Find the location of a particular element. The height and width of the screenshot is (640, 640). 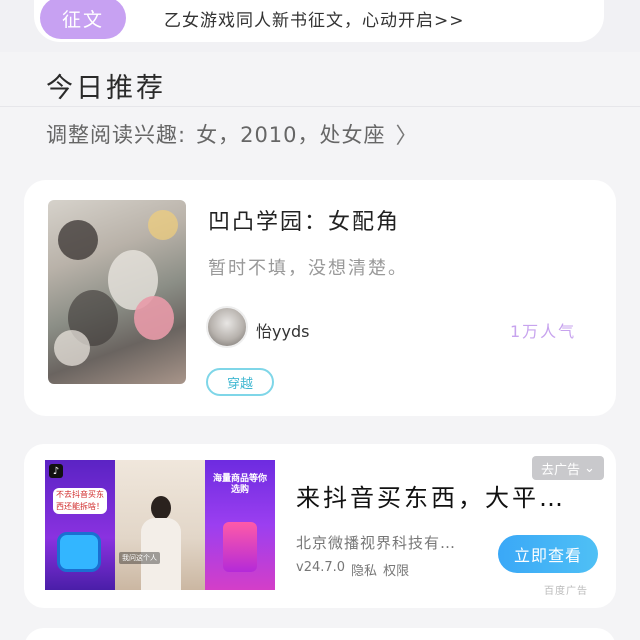

book-cover-image is located at coordinates (117, 292).